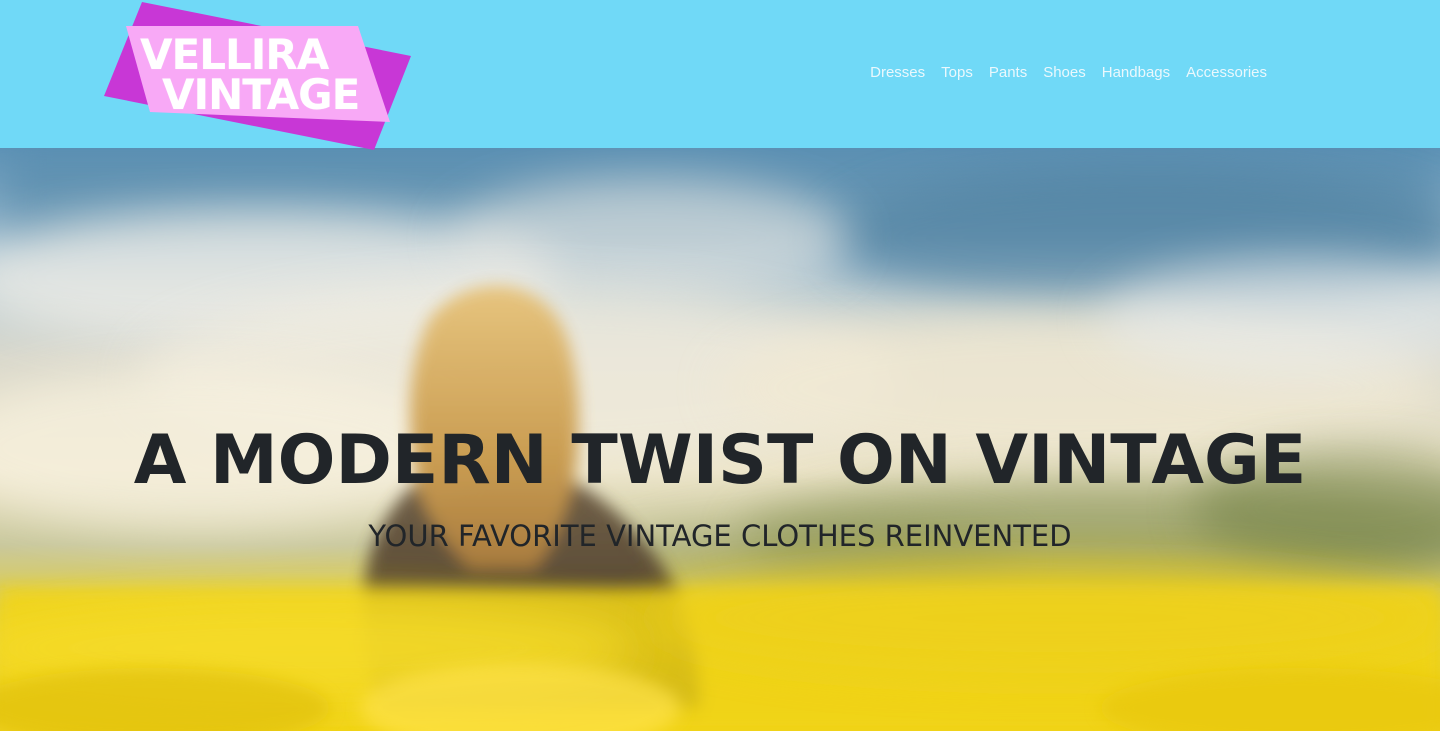  What do you see at coordinates (720, 460) in the screenshot?
I see `hero-title: A MODERN TWIST ON VINTAGE` at bounding box center [720, 460].